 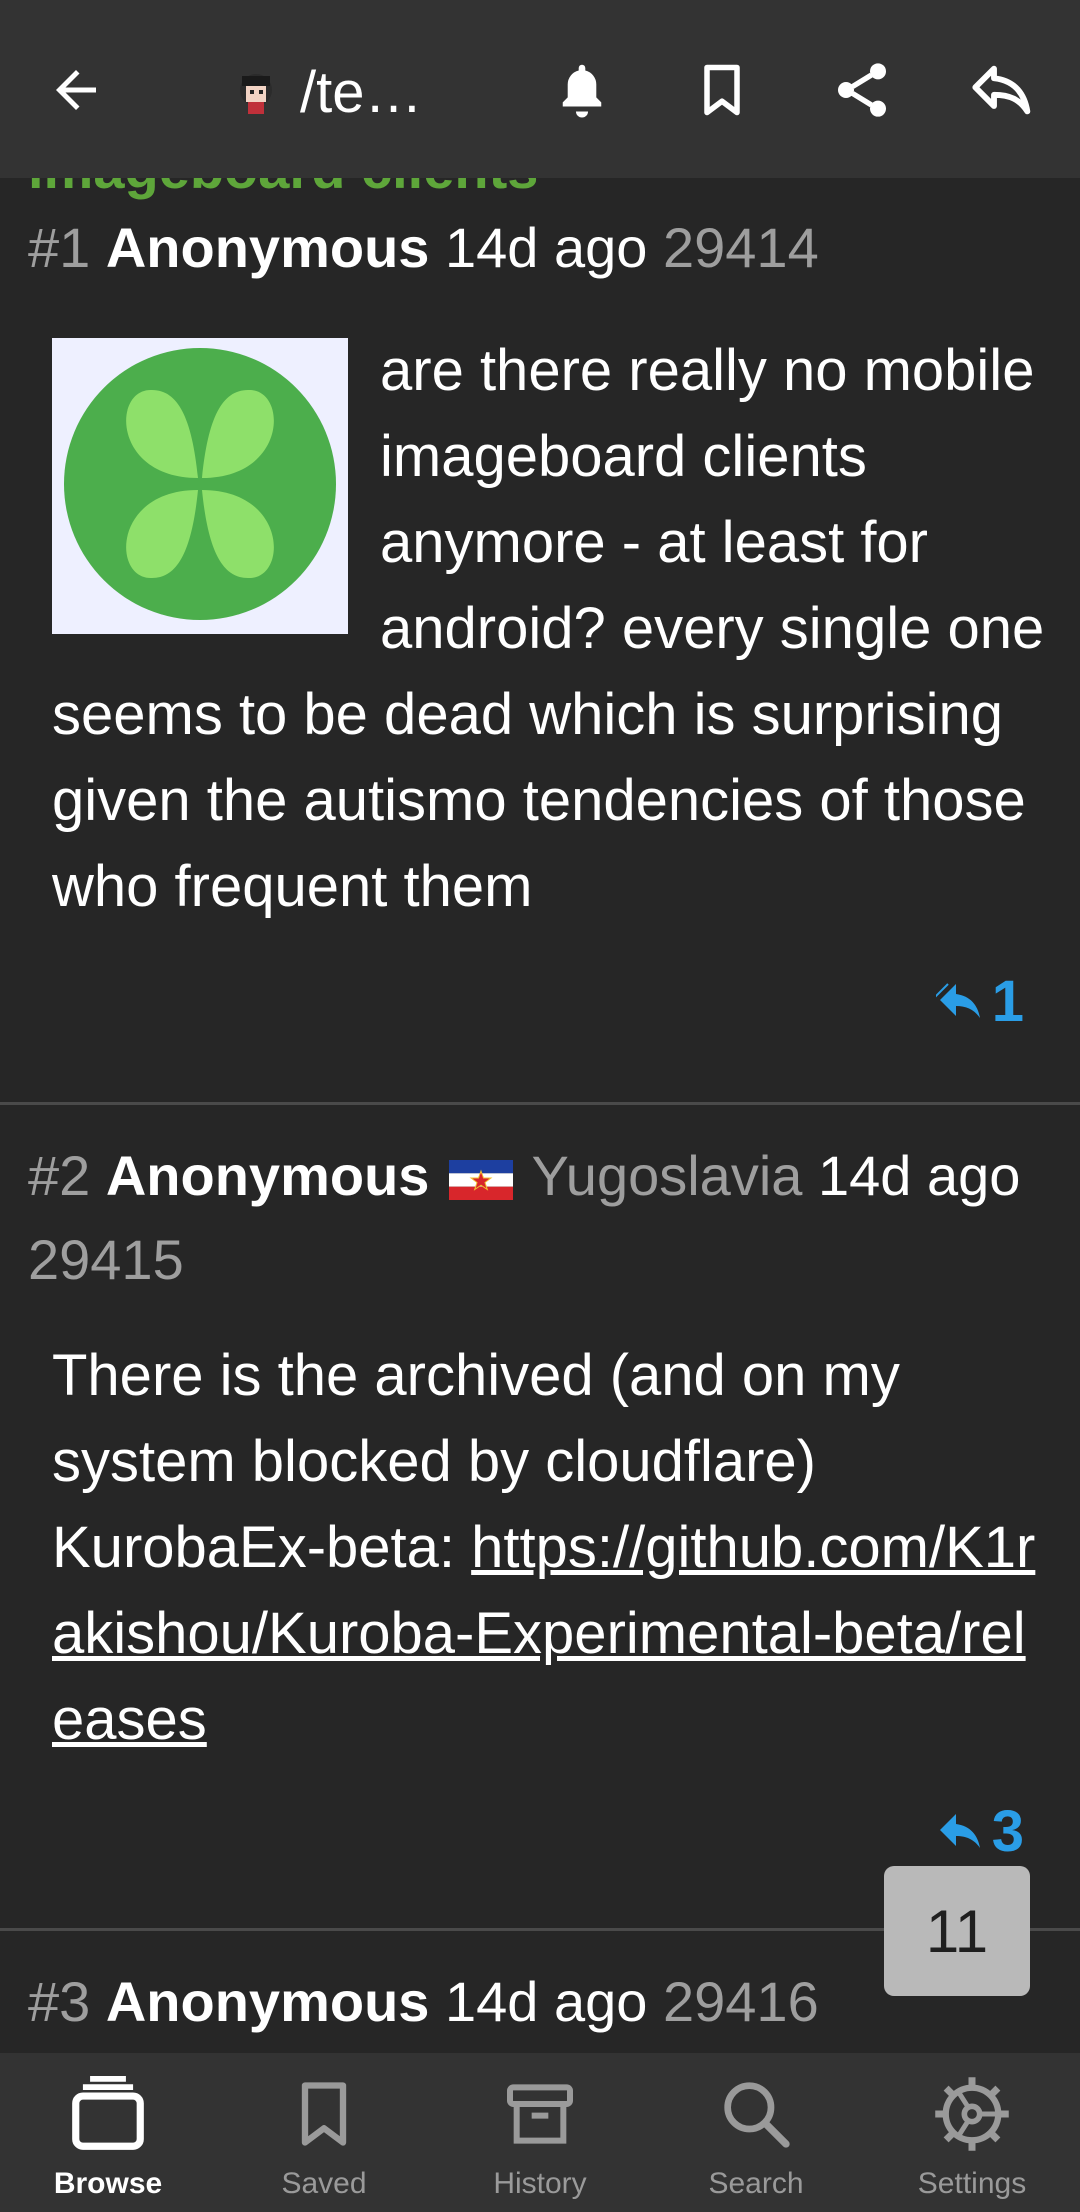 I want to click on post-time-suffix: ago, so click(x=973, y=1175).